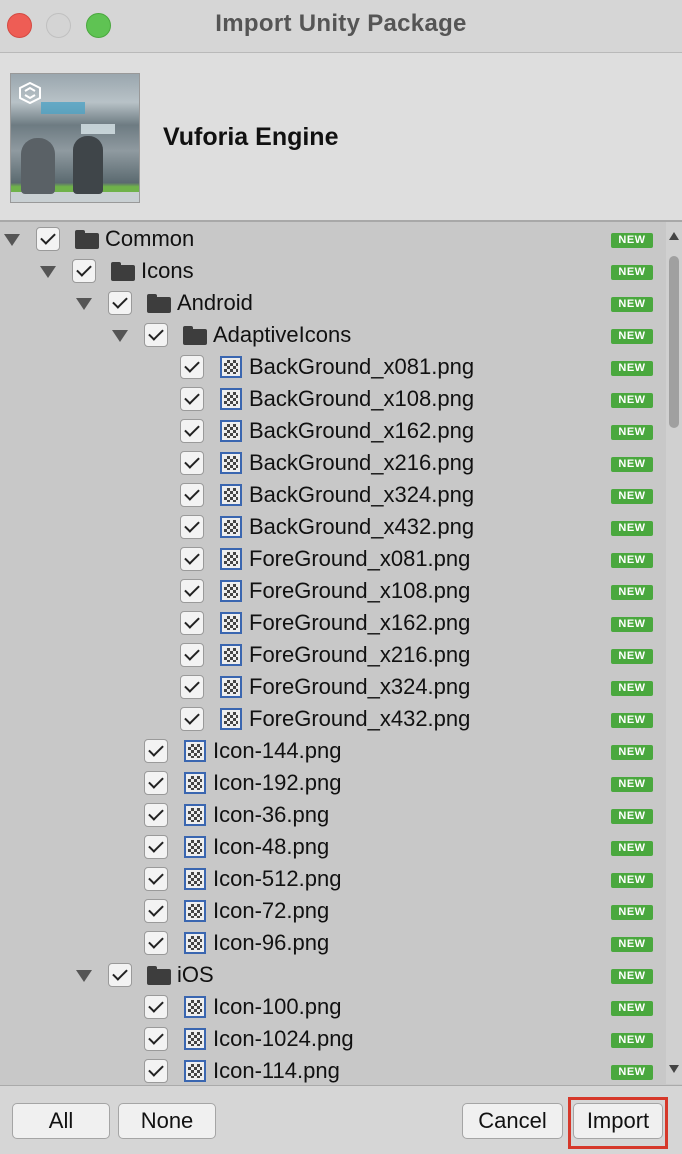 This screenshot has height=1154, width=682. Describe the element at coordinates (332, 911) in the screenshot. I see `tree-file-row: Icon-72.png NEW` at that location.